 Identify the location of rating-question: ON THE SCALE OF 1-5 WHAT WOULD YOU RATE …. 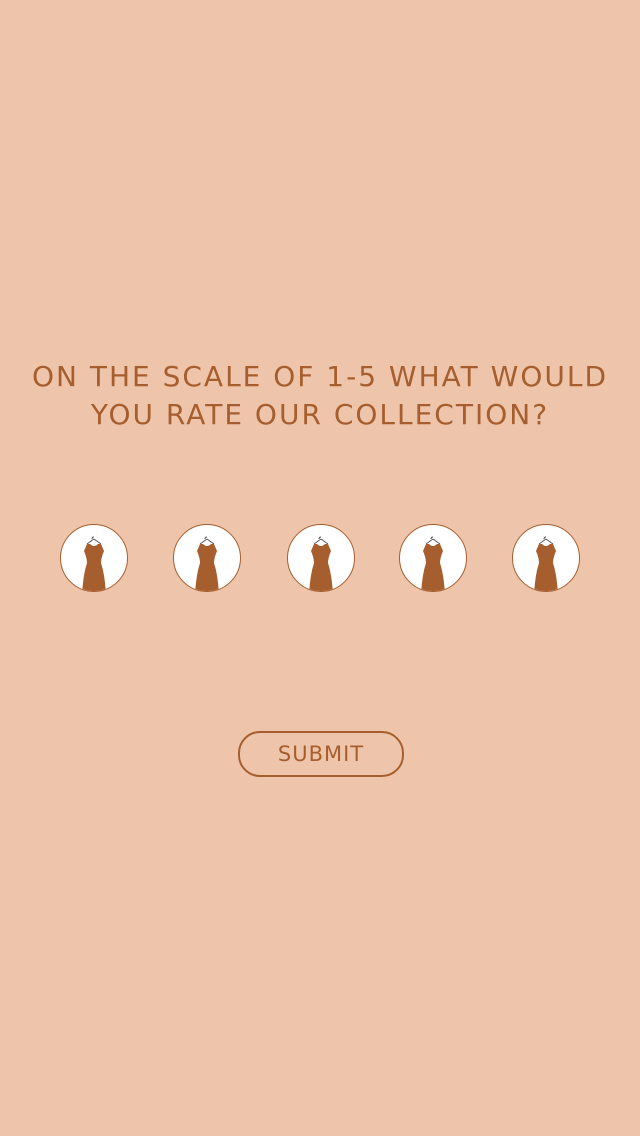
(320, 396).